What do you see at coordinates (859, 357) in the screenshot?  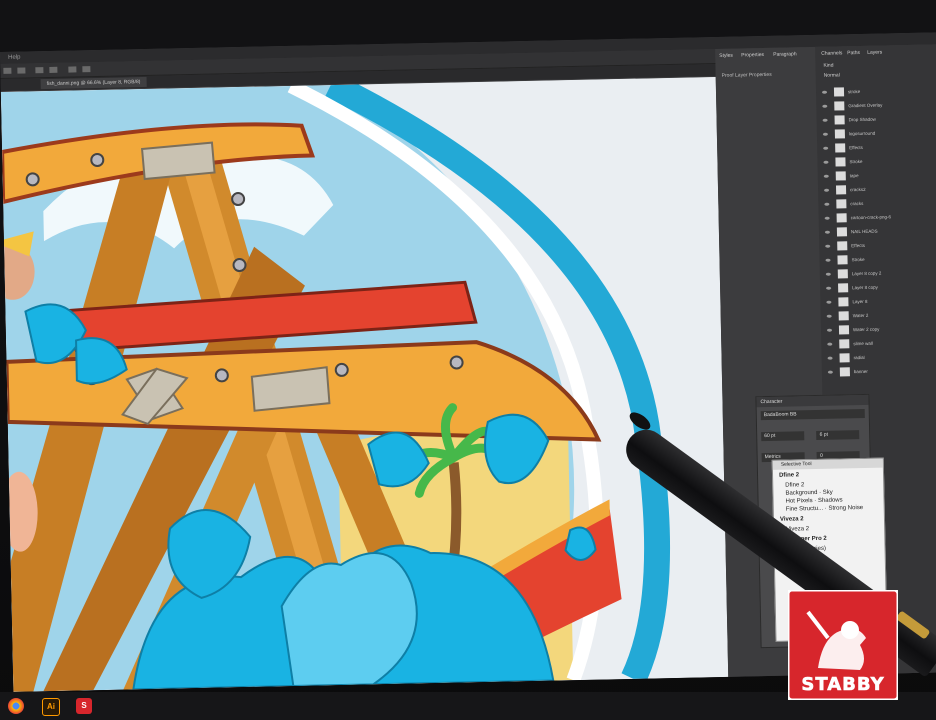 I see `layer-label: radial` at bounding box center [859, 357].